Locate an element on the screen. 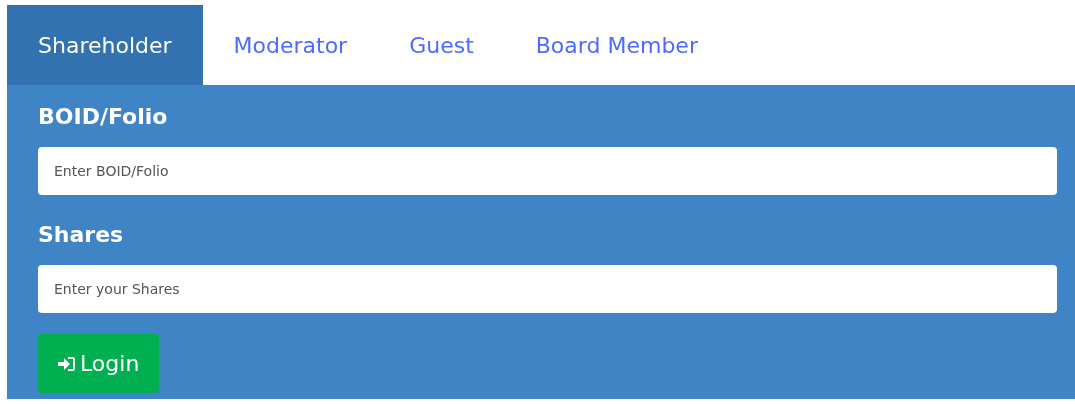 This screenshot has height=404, width=1075. login-icon is located at coordinates (67, 363).